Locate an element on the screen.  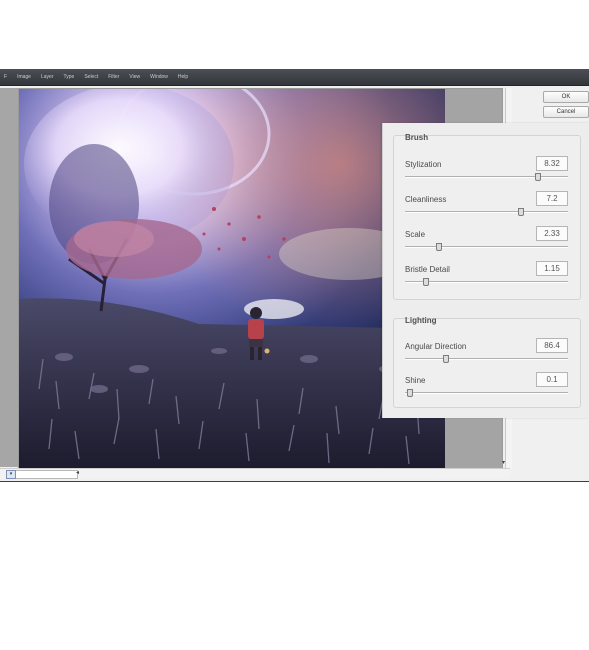
menu-item-filter: Filter is located at coordinates (114, 77).